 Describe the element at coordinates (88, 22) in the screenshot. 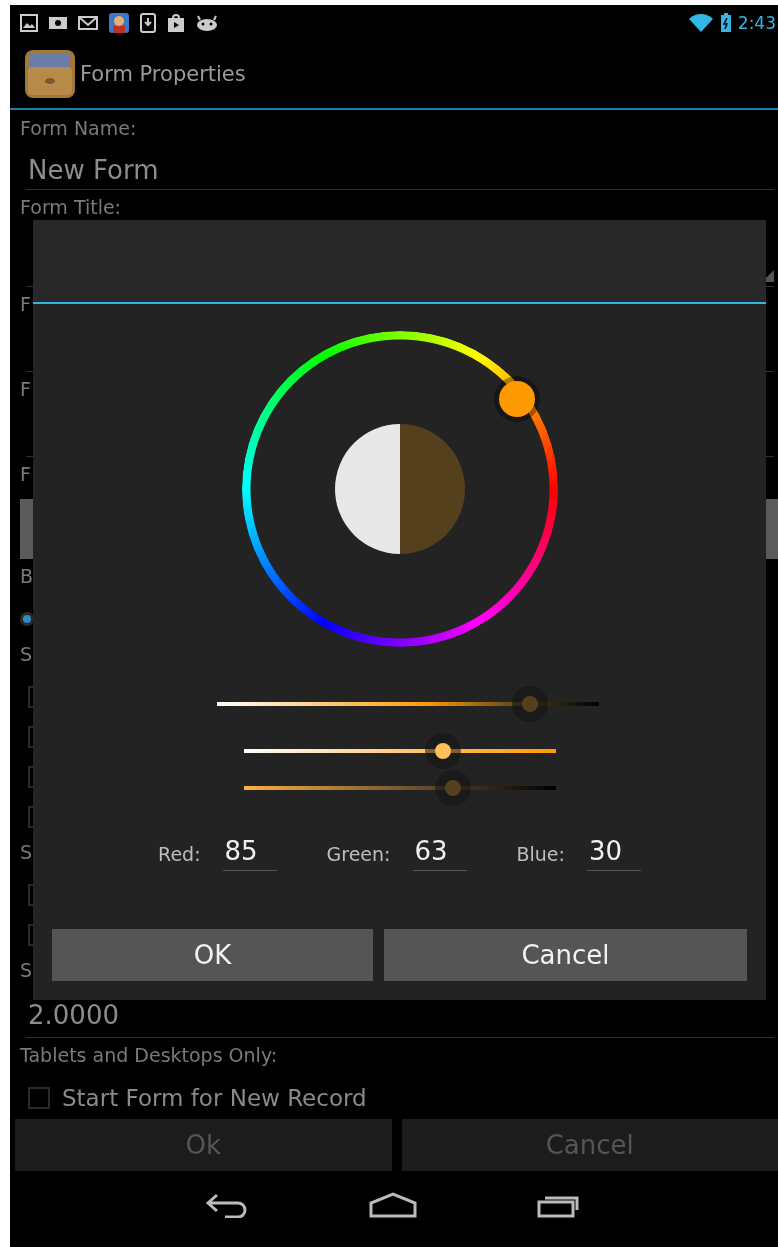

I see `mail-icon` at that location.